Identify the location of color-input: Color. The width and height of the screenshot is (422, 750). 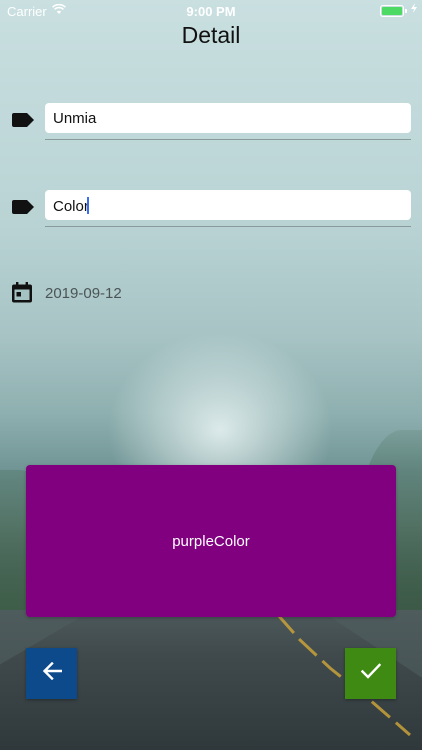
(228, 205).